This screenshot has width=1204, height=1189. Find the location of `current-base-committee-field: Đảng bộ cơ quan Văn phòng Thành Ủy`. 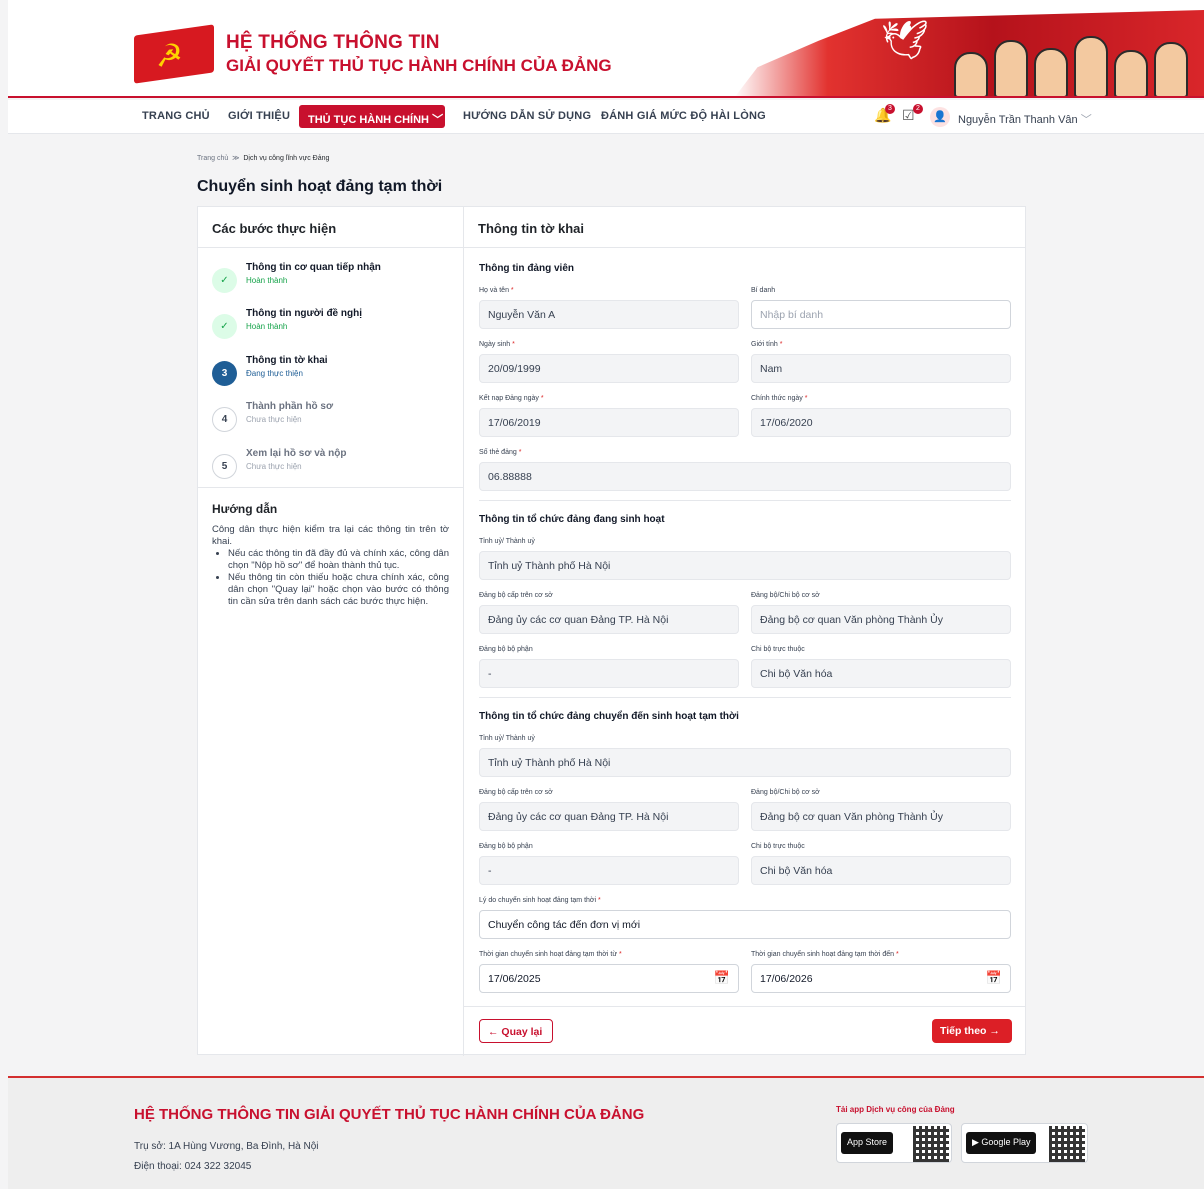

current-base-committee-field: Đảng bộ cơ quan Văn phòng Thành Ủy is located at coordinates (881, 619).